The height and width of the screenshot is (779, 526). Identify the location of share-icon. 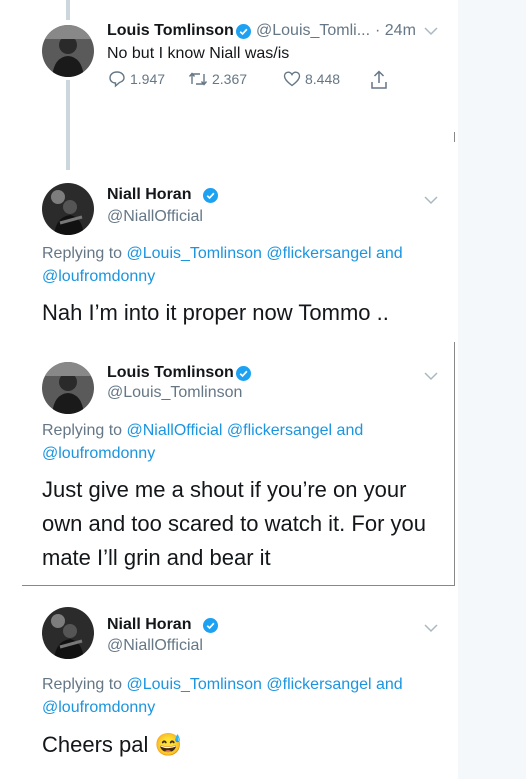
(379, 80).